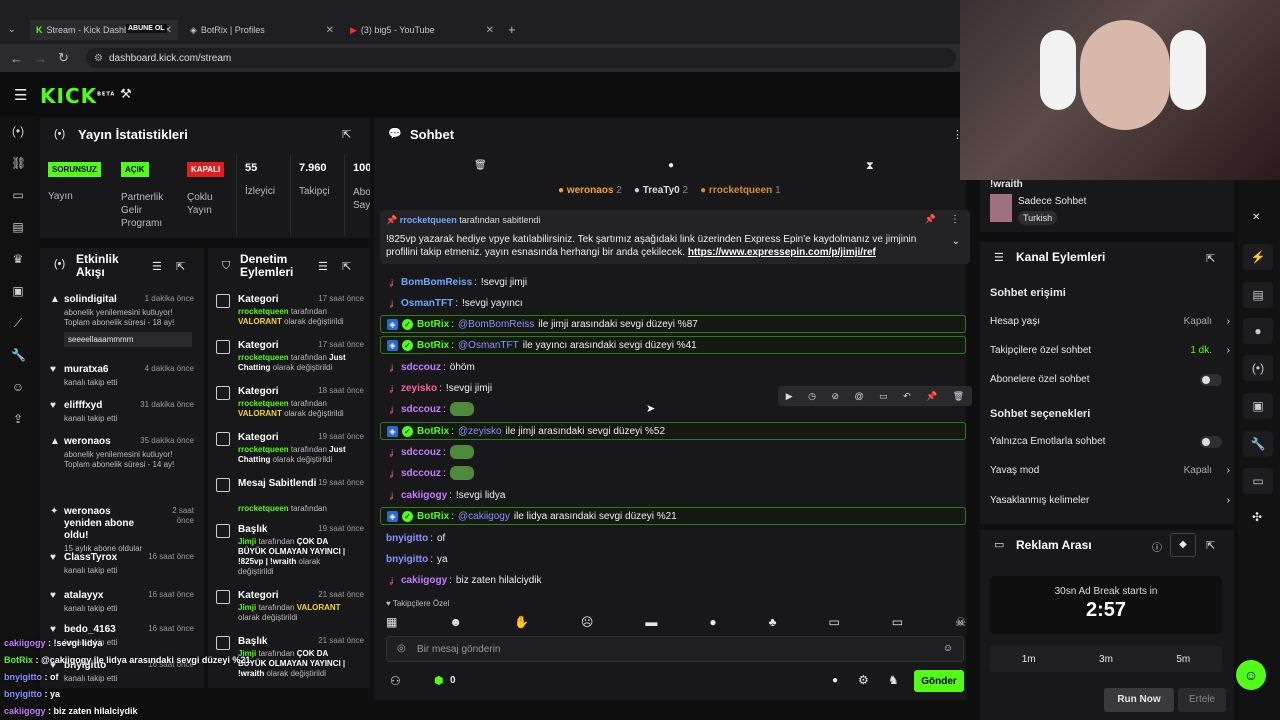 This screenshot has width=1280, height=720. What do you see at coordinates (1029, 659) in the screenshot?
I see `ad-duration-1m: 1m` at bounding box center [1029, 659].